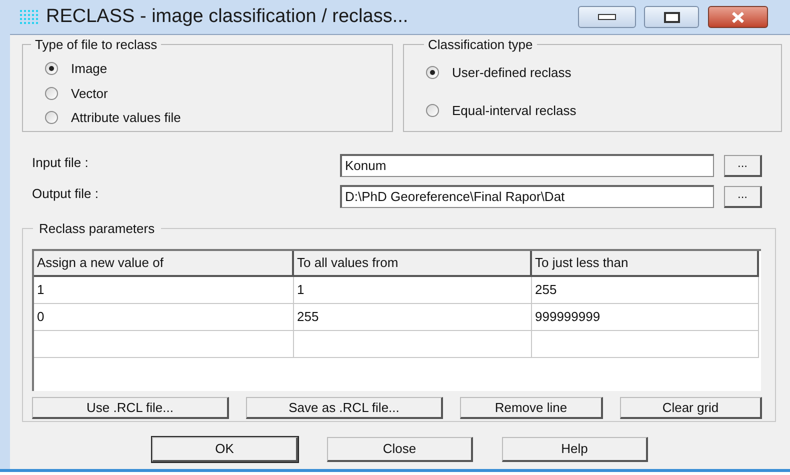  I want to click on close-icon, so click(738, 17).